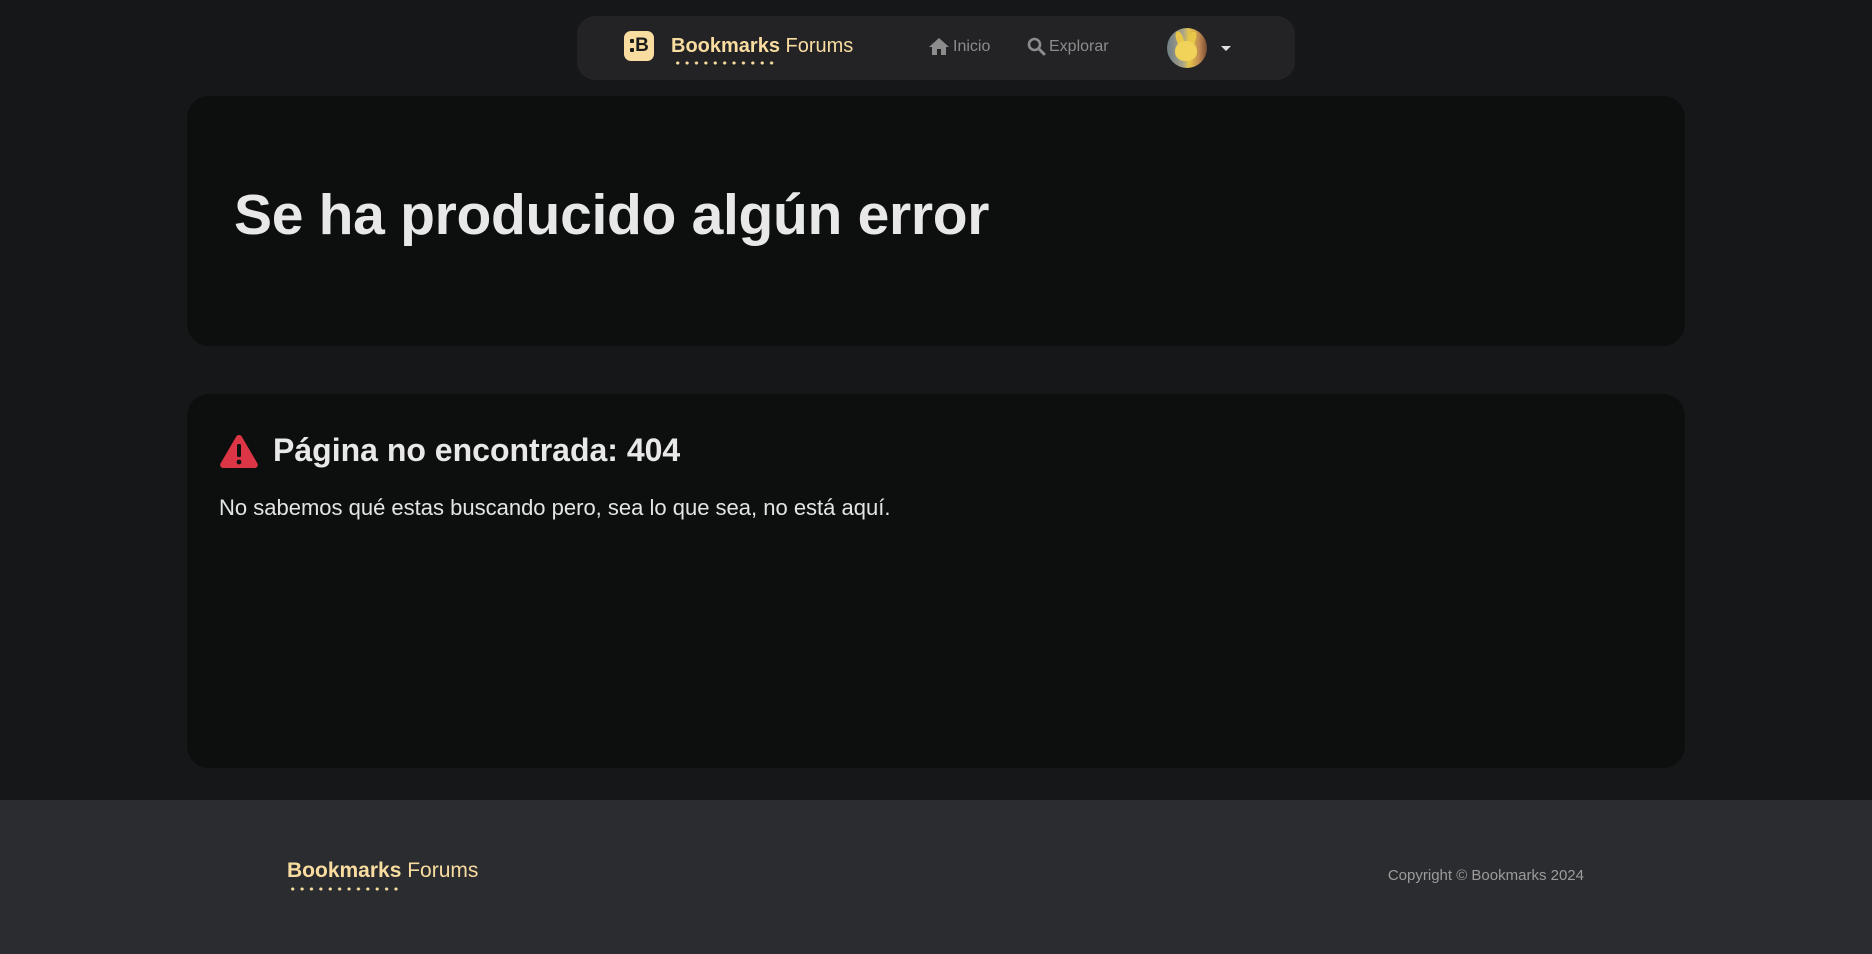  I want to click on footer-brand-dots, so click(343, 889).